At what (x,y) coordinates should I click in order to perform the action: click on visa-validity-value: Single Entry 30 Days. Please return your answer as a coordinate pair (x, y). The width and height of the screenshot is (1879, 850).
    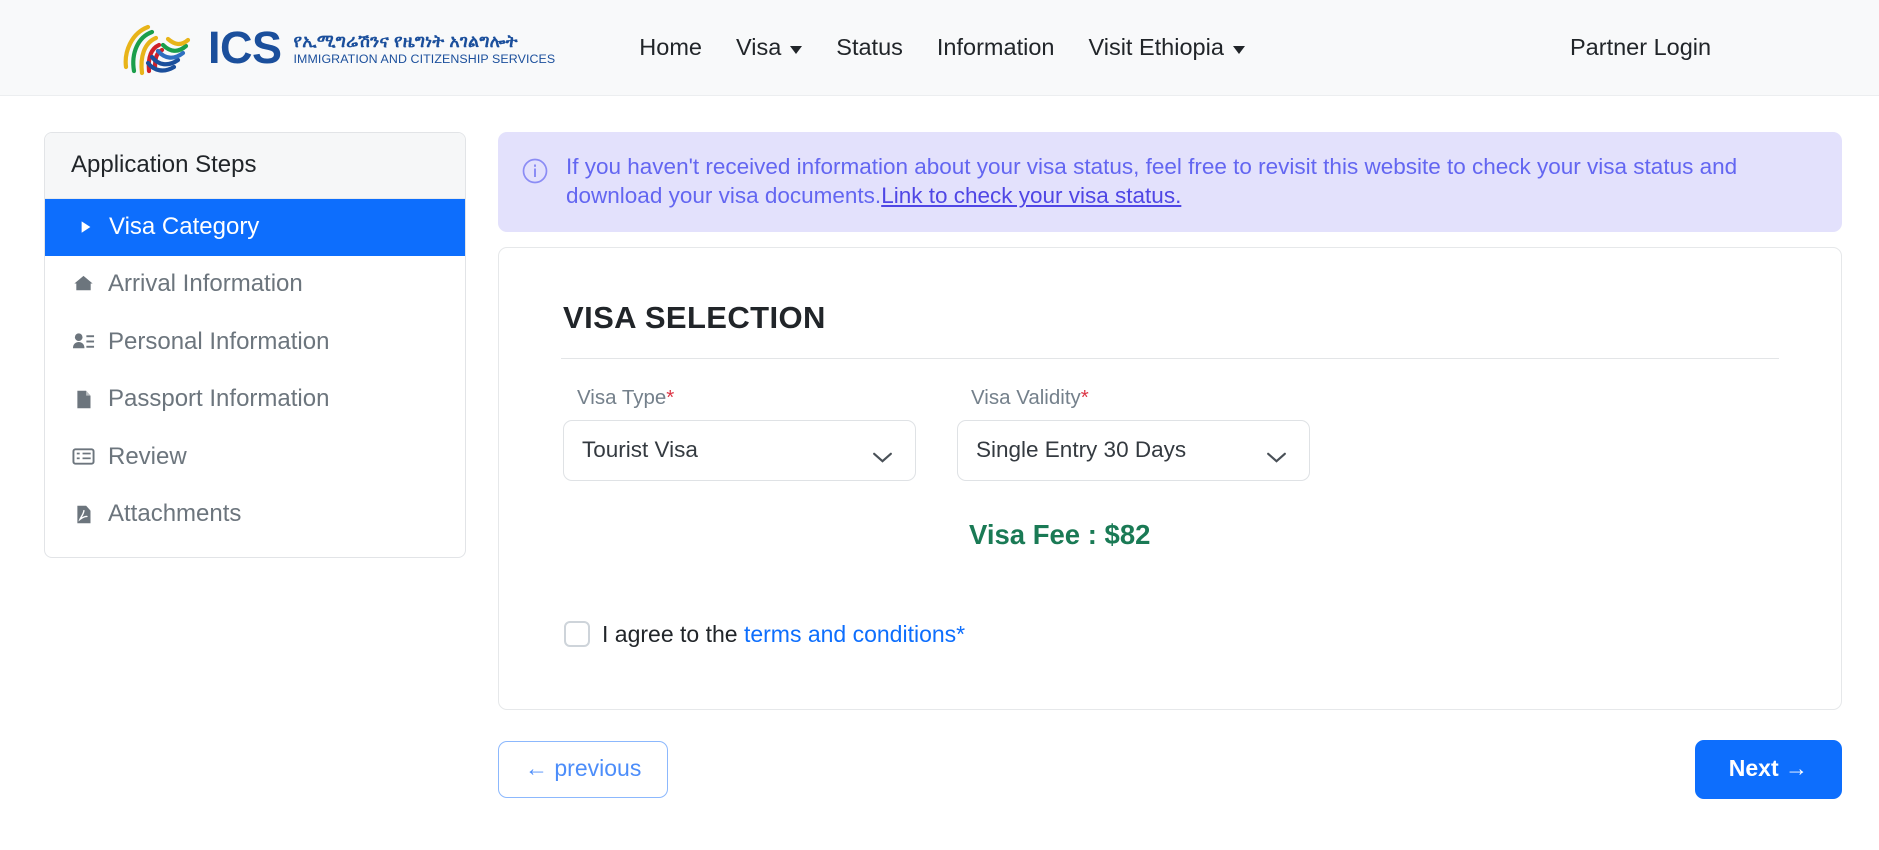
    Looking at the image, I should click on (1081, 450).